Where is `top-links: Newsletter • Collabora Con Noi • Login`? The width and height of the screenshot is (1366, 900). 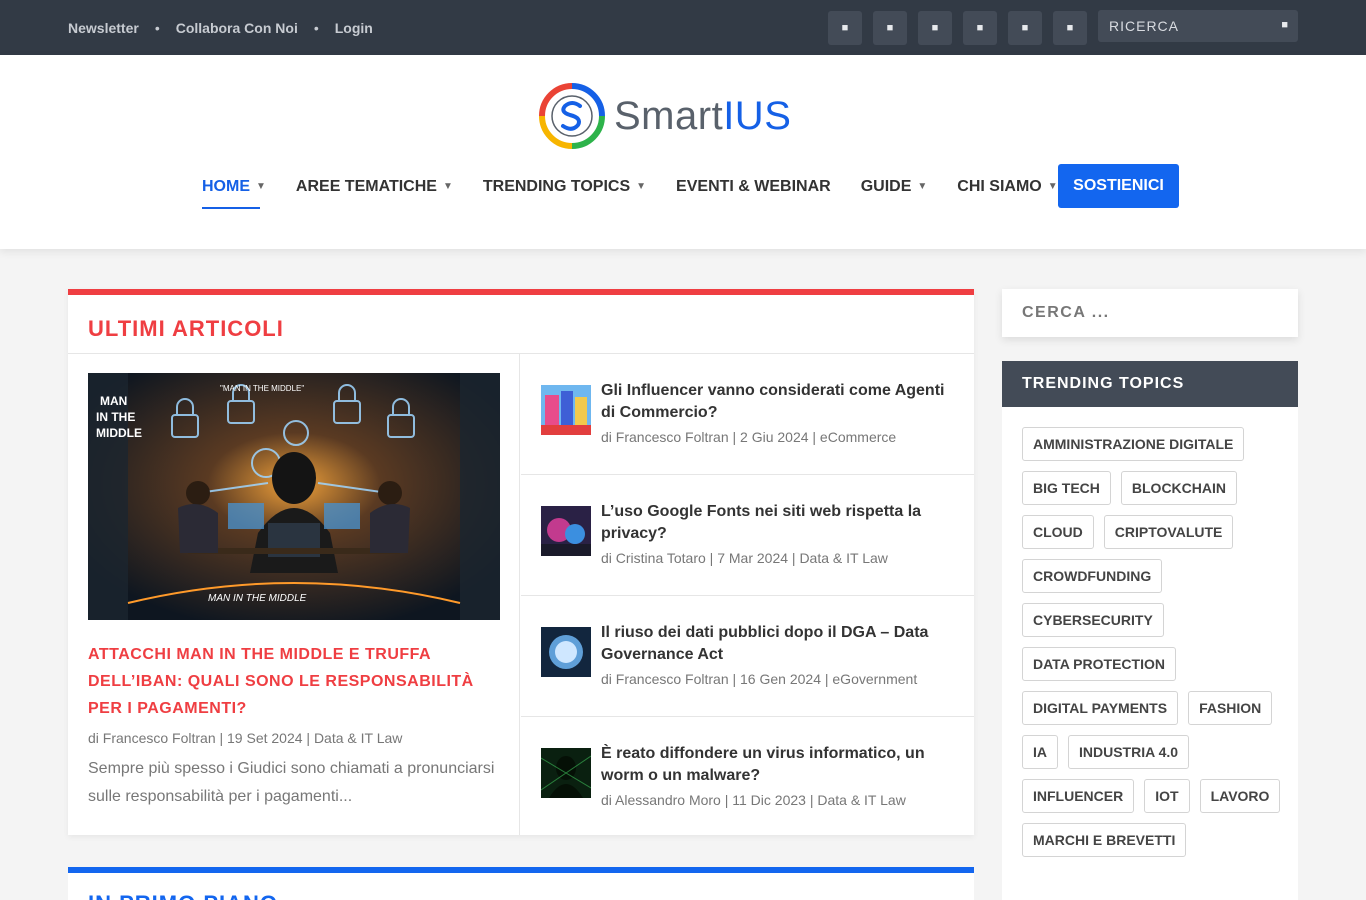
top-links: Newsletter • Collabora Con Noi • Login is located at coordinates (220, 27).